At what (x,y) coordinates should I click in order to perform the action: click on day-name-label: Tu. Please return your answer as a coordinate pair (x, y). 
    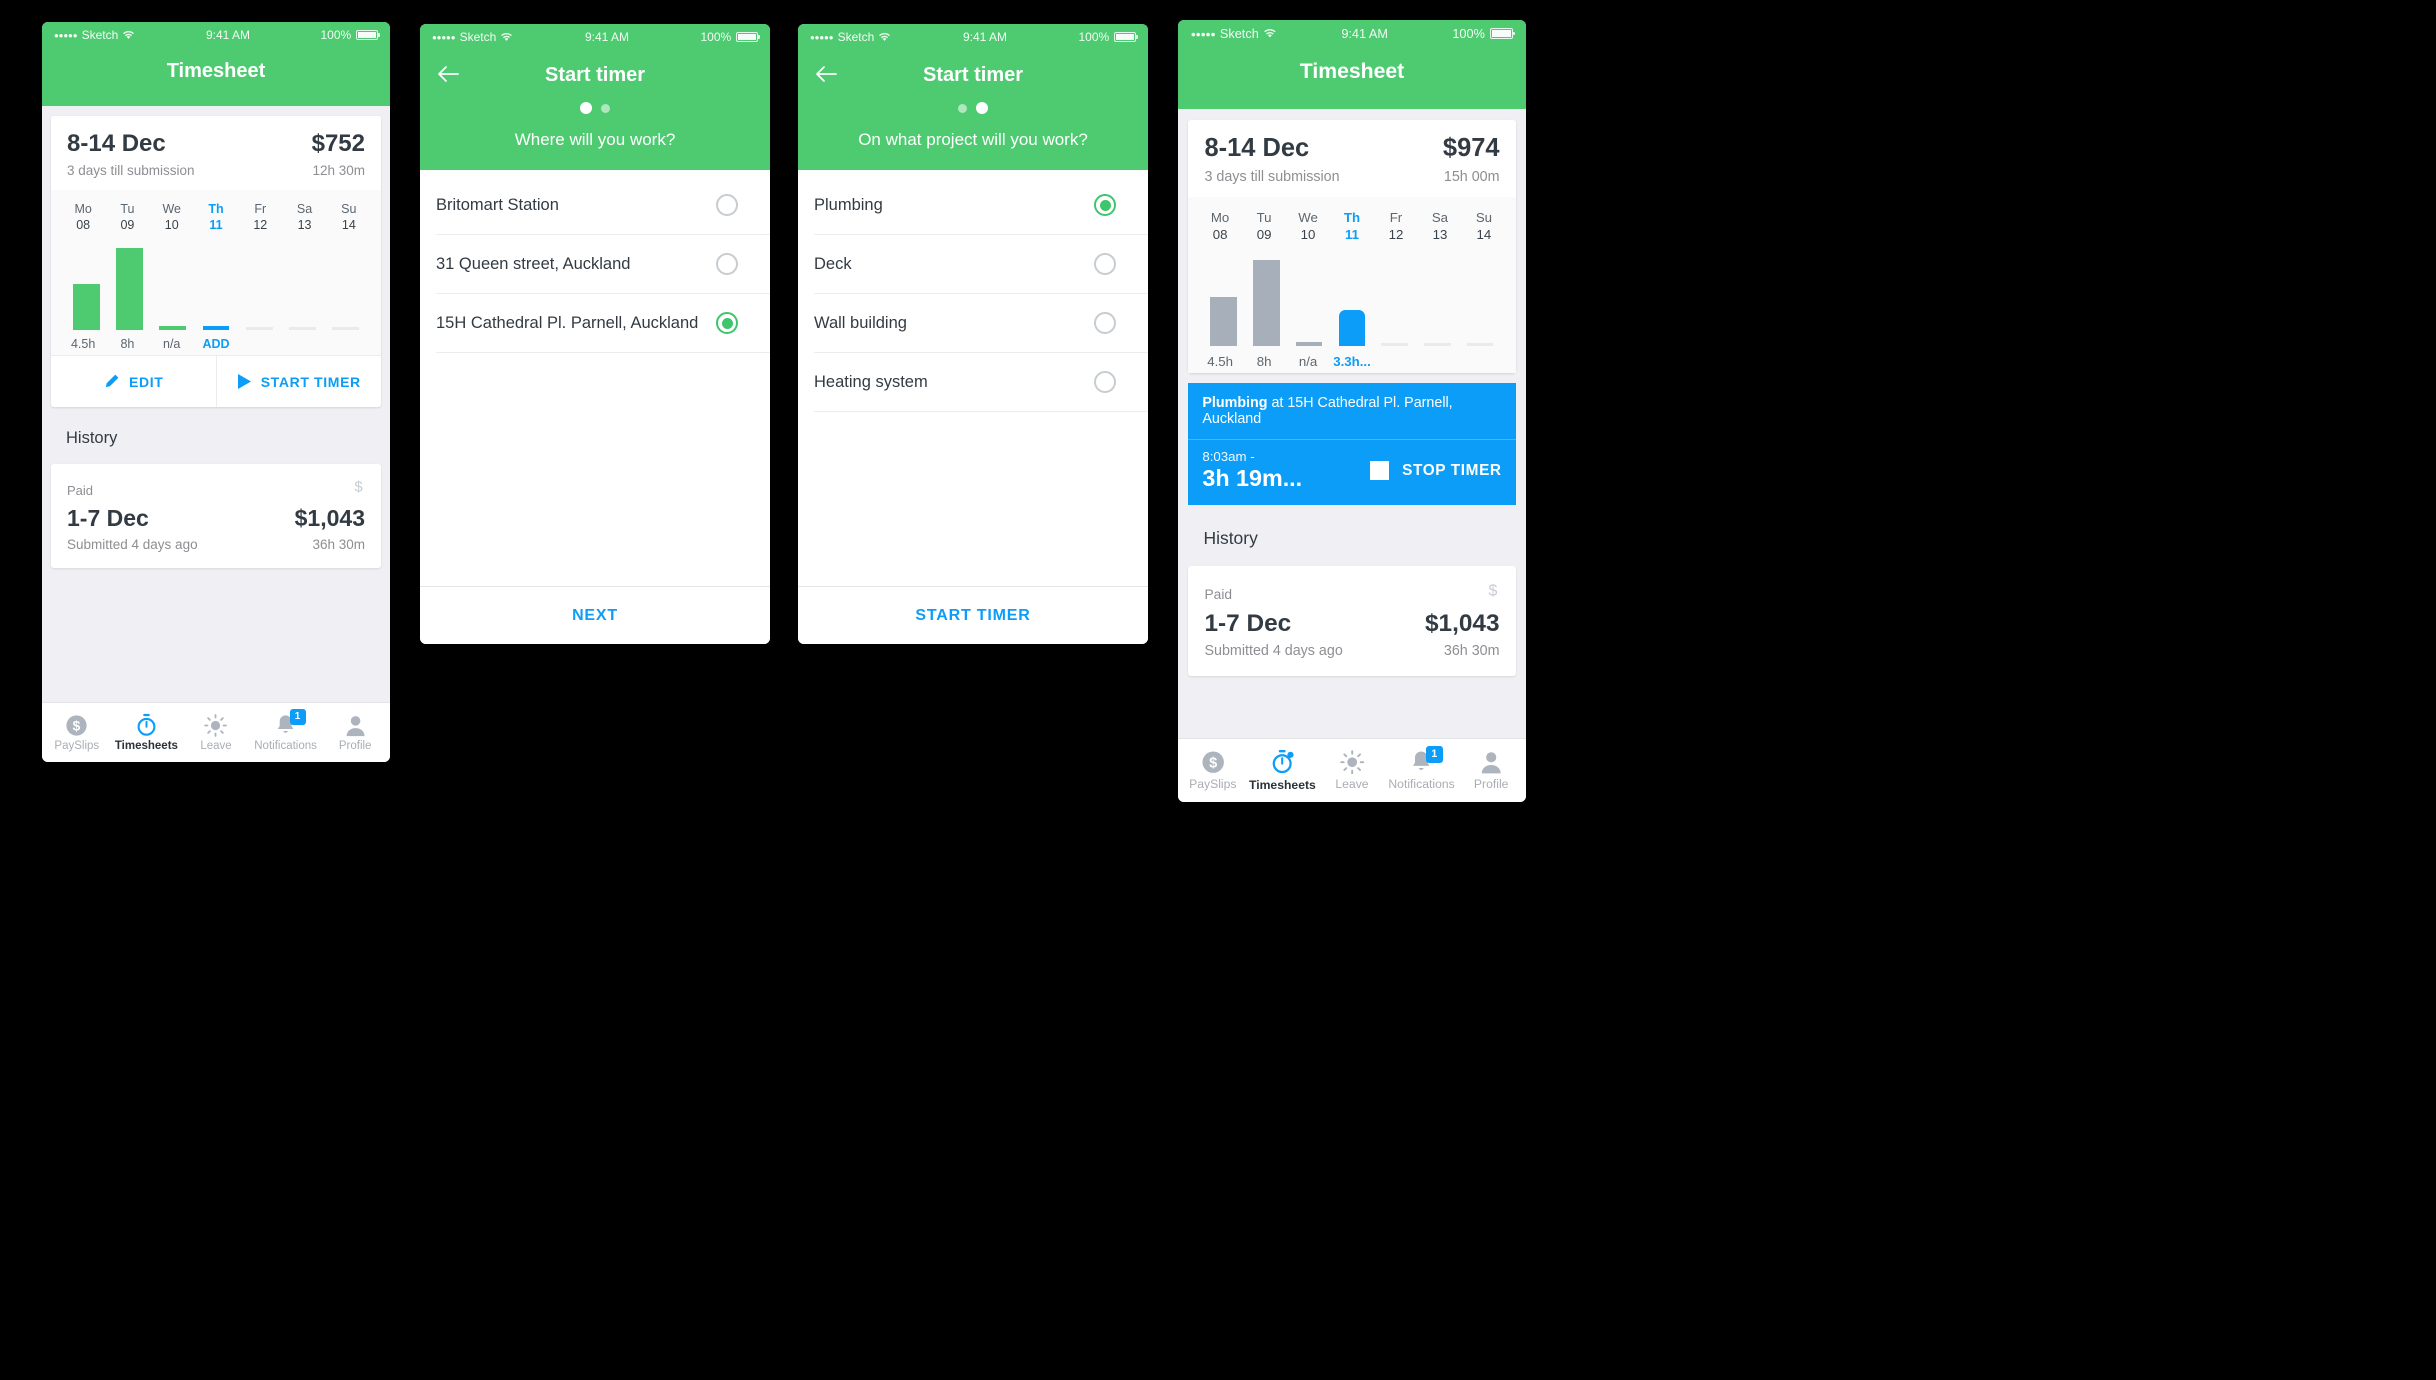
    Looking at the image, I should click on (1264, 218).